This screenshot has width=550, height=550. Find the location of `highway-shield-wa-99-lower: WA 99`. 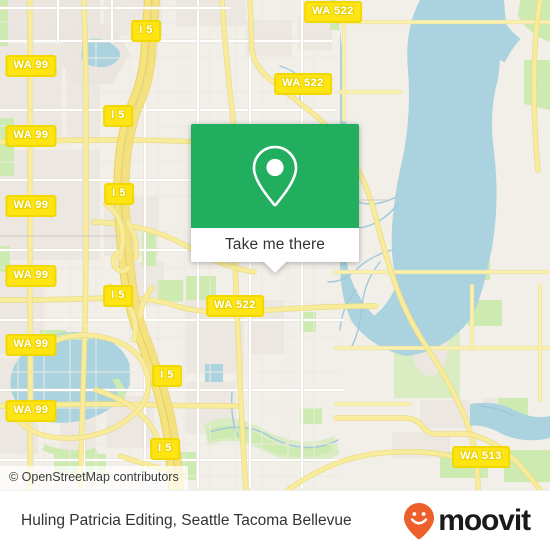

highway-shield-wa-99-lower: WA 99 is located at coordinates (31, 276).